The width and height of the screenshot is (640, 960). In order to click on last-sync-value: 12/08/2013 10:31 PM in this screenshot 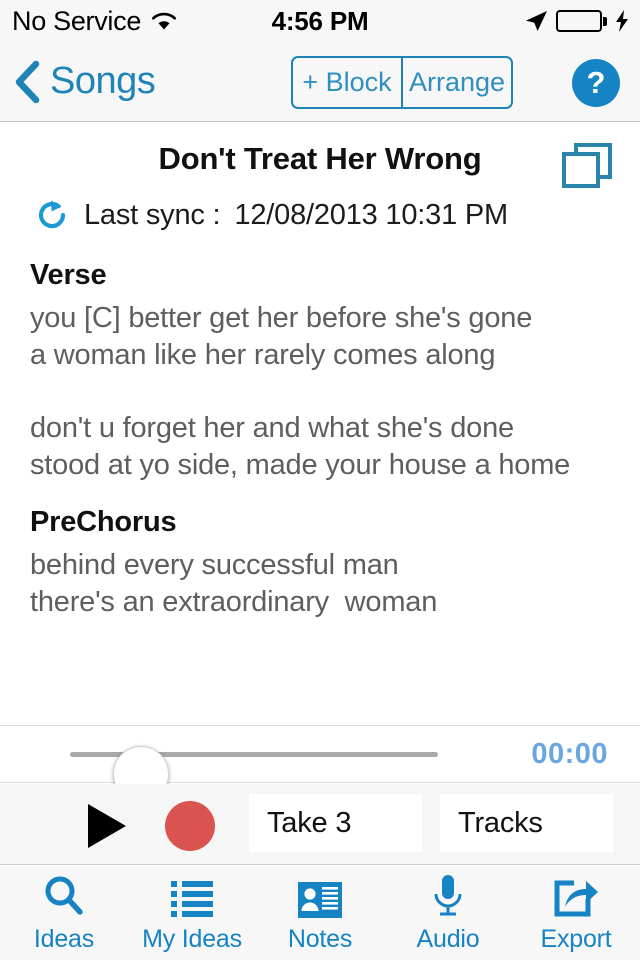, I will do `click(371, 214)`.